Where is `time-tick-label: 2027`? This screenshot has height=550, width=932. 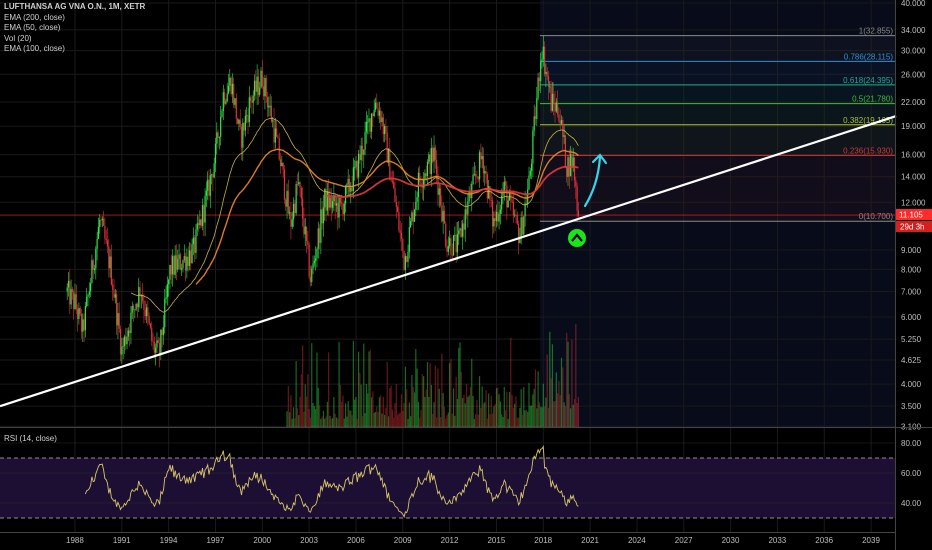
time-tick-label: 2027 is located at coordinates (684, 540).